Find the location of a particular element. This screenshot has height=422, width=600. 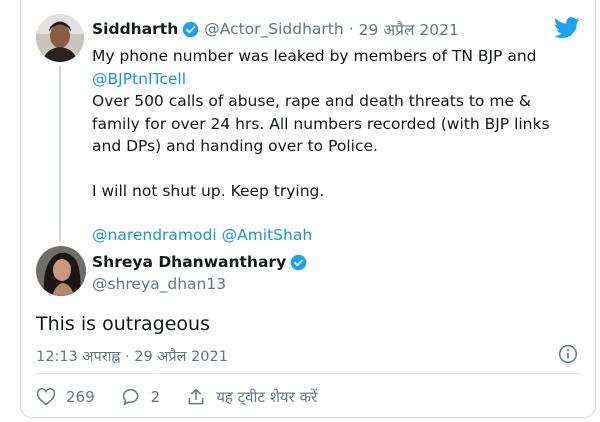

action-divider is located at coordinates (308, 373).